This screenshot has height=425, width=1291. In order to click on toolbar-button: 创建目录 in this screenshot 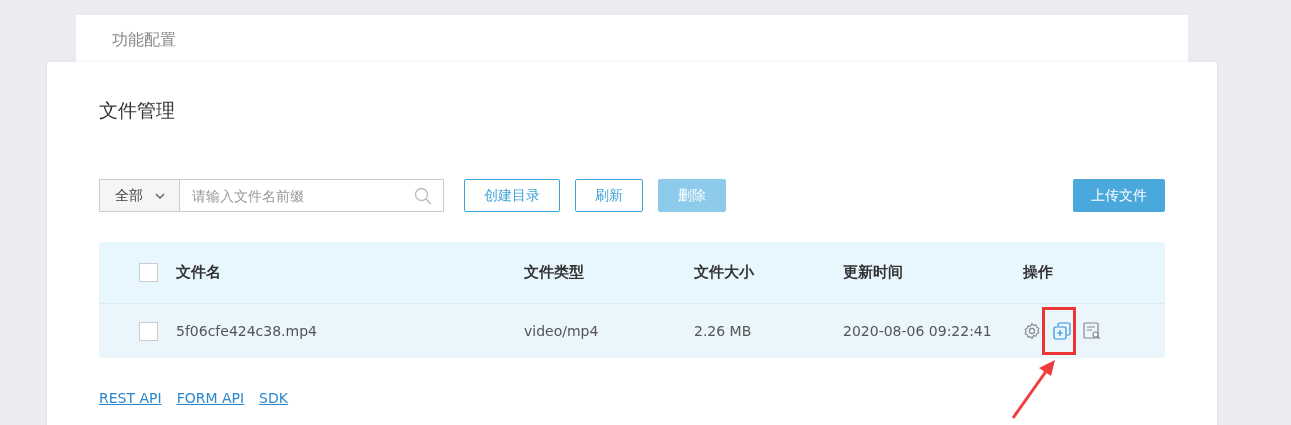, I will do `click(512, 195)`.